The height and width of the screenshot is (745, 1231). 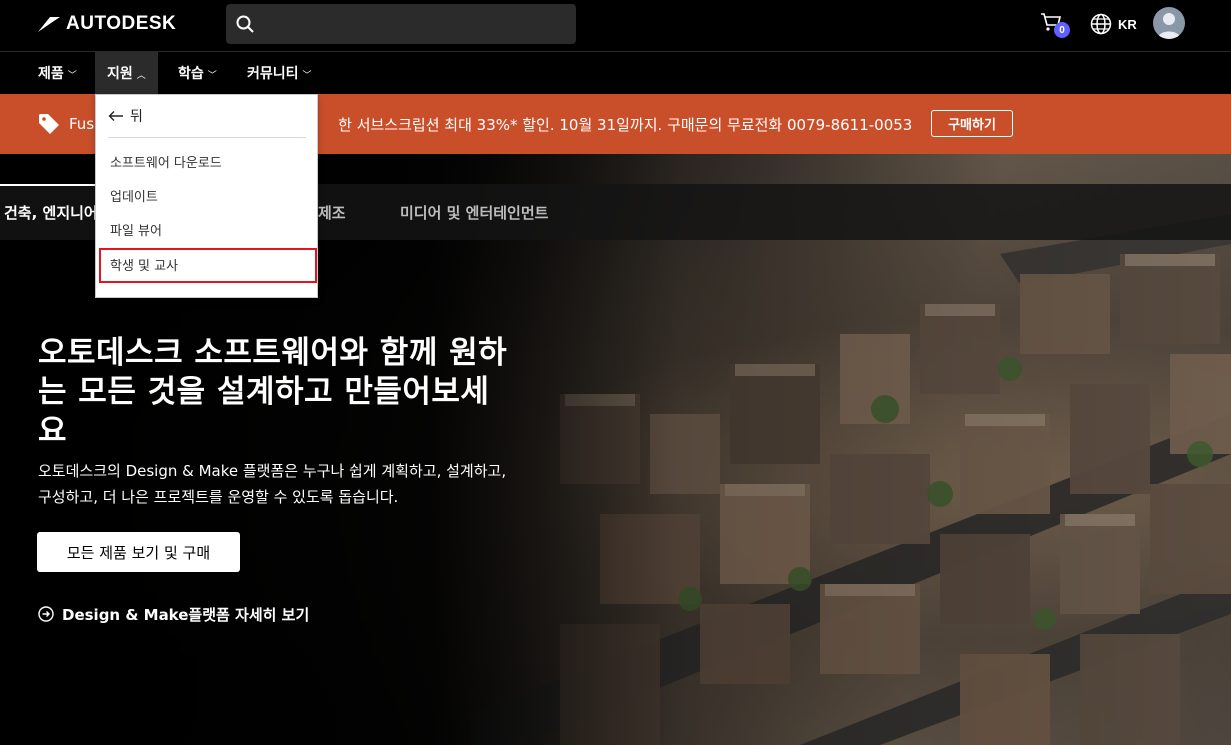 I want to click on nav-item-learning: 학습 ﹀, so click(x=197, y=73).